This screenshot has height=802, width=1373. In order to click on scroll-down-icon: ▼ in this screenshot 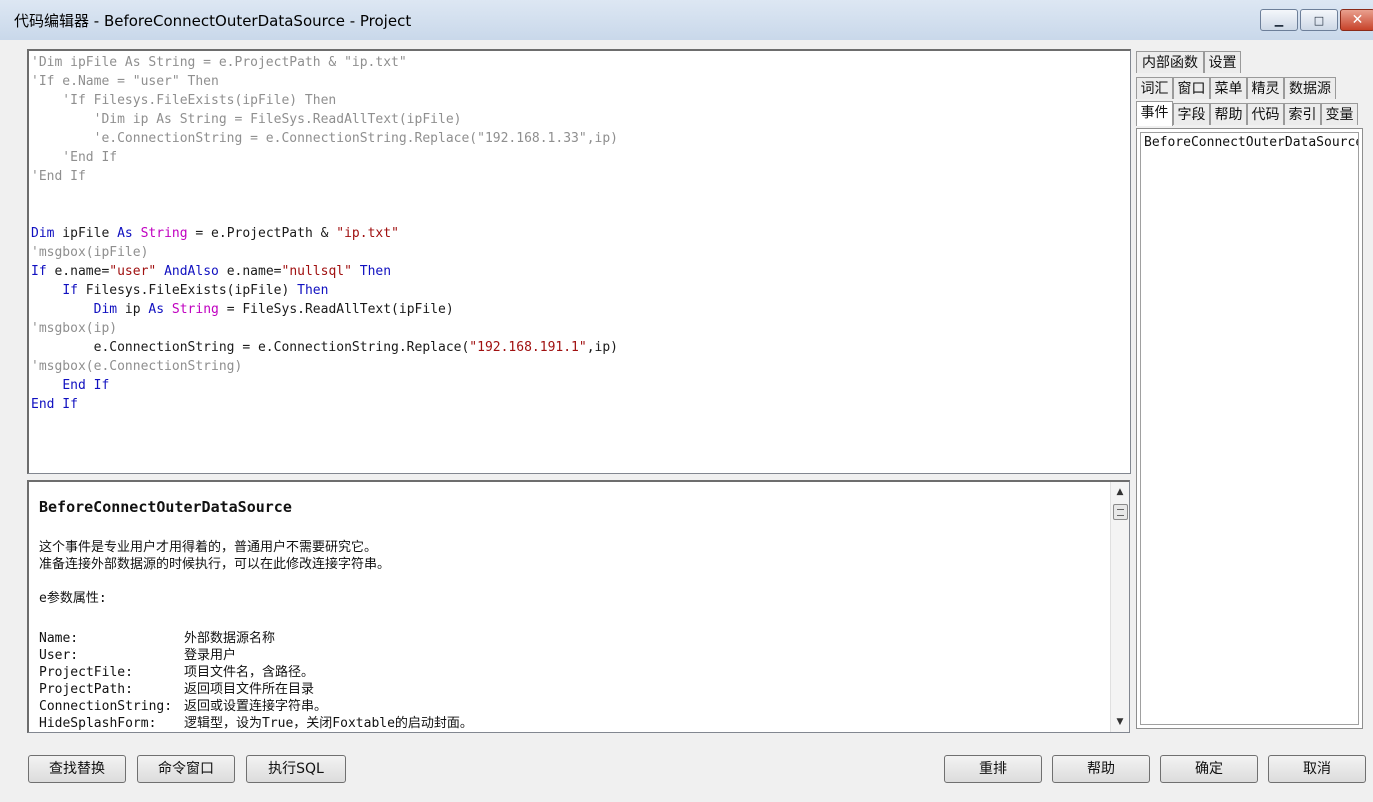, I will do `click(1120, 722)`.